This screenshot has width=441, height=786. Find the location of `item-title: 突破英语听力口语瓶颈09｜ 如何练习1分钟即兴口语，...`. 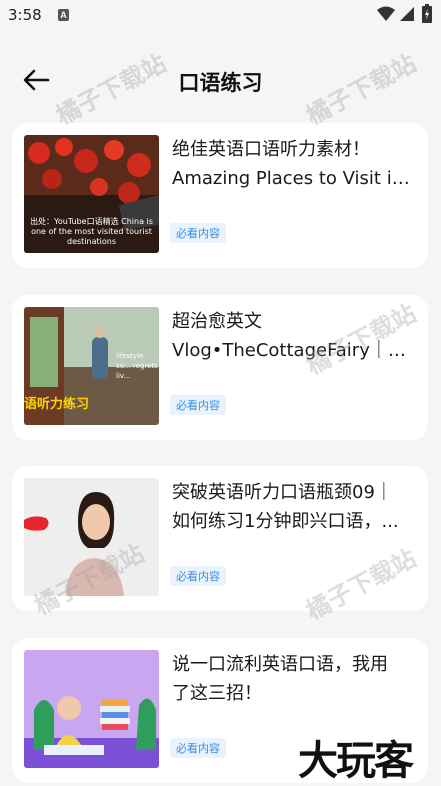

item-title: 突破英语听力口语瓶颈09｜ 如何练习1分钟即兴口语，... is located at coordinates (285, 507).